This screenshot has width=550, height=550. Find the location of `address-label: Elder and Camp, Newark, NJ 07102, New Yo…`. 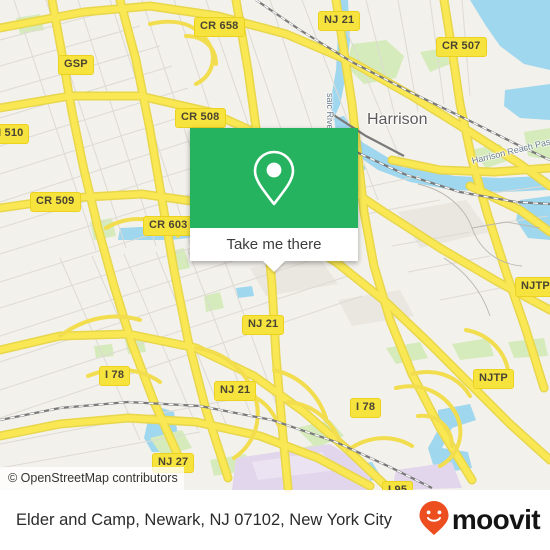

address-label: Elder and Camp, Newark, NJ 07102, New Yo… is located at coordinates (204, 519).